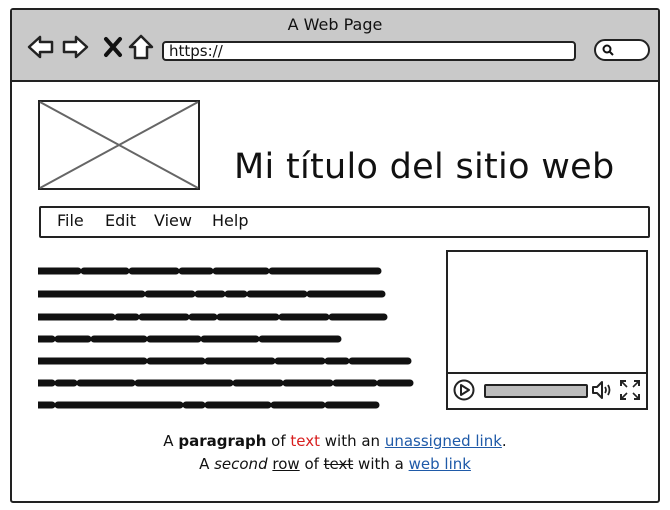 This screenshot has width=670, height=510. I want to click on text-run: with an, so click(352, 441).